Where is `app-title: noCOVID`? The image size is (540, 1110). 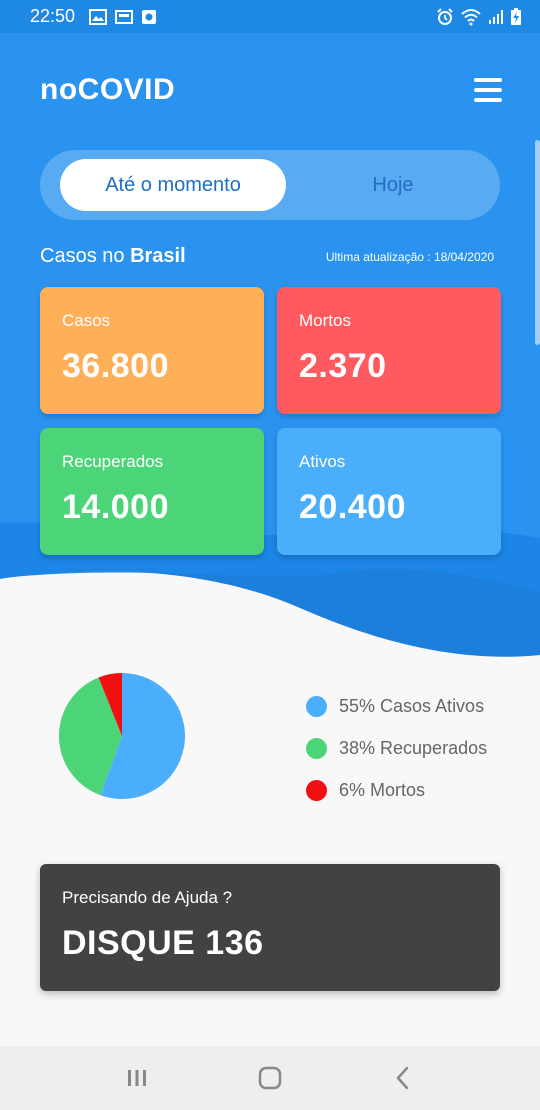
app-title: noCOVID is located at coordinates (108, 89).